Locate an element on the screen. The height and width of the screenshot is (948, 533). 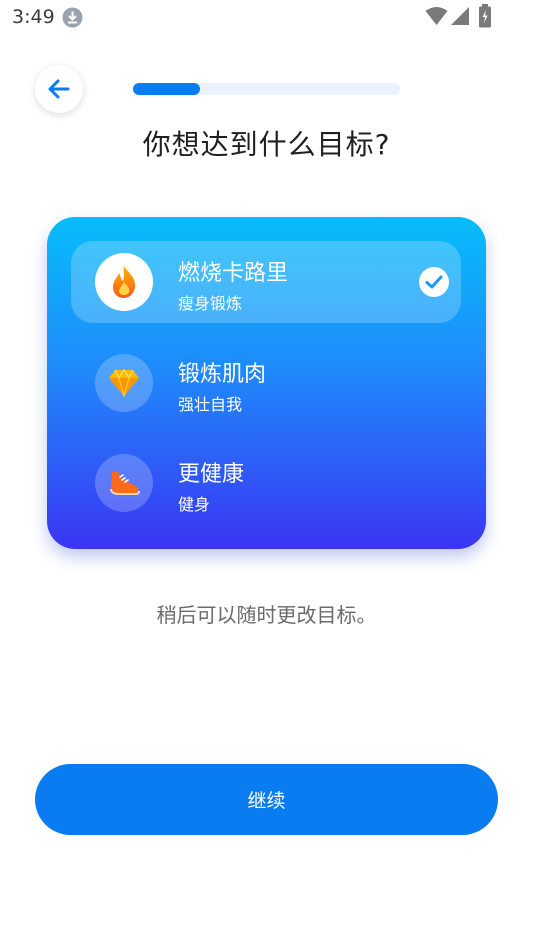
goal-subtitle: 瘦身锻炼 is located at coordinates (210, 303).